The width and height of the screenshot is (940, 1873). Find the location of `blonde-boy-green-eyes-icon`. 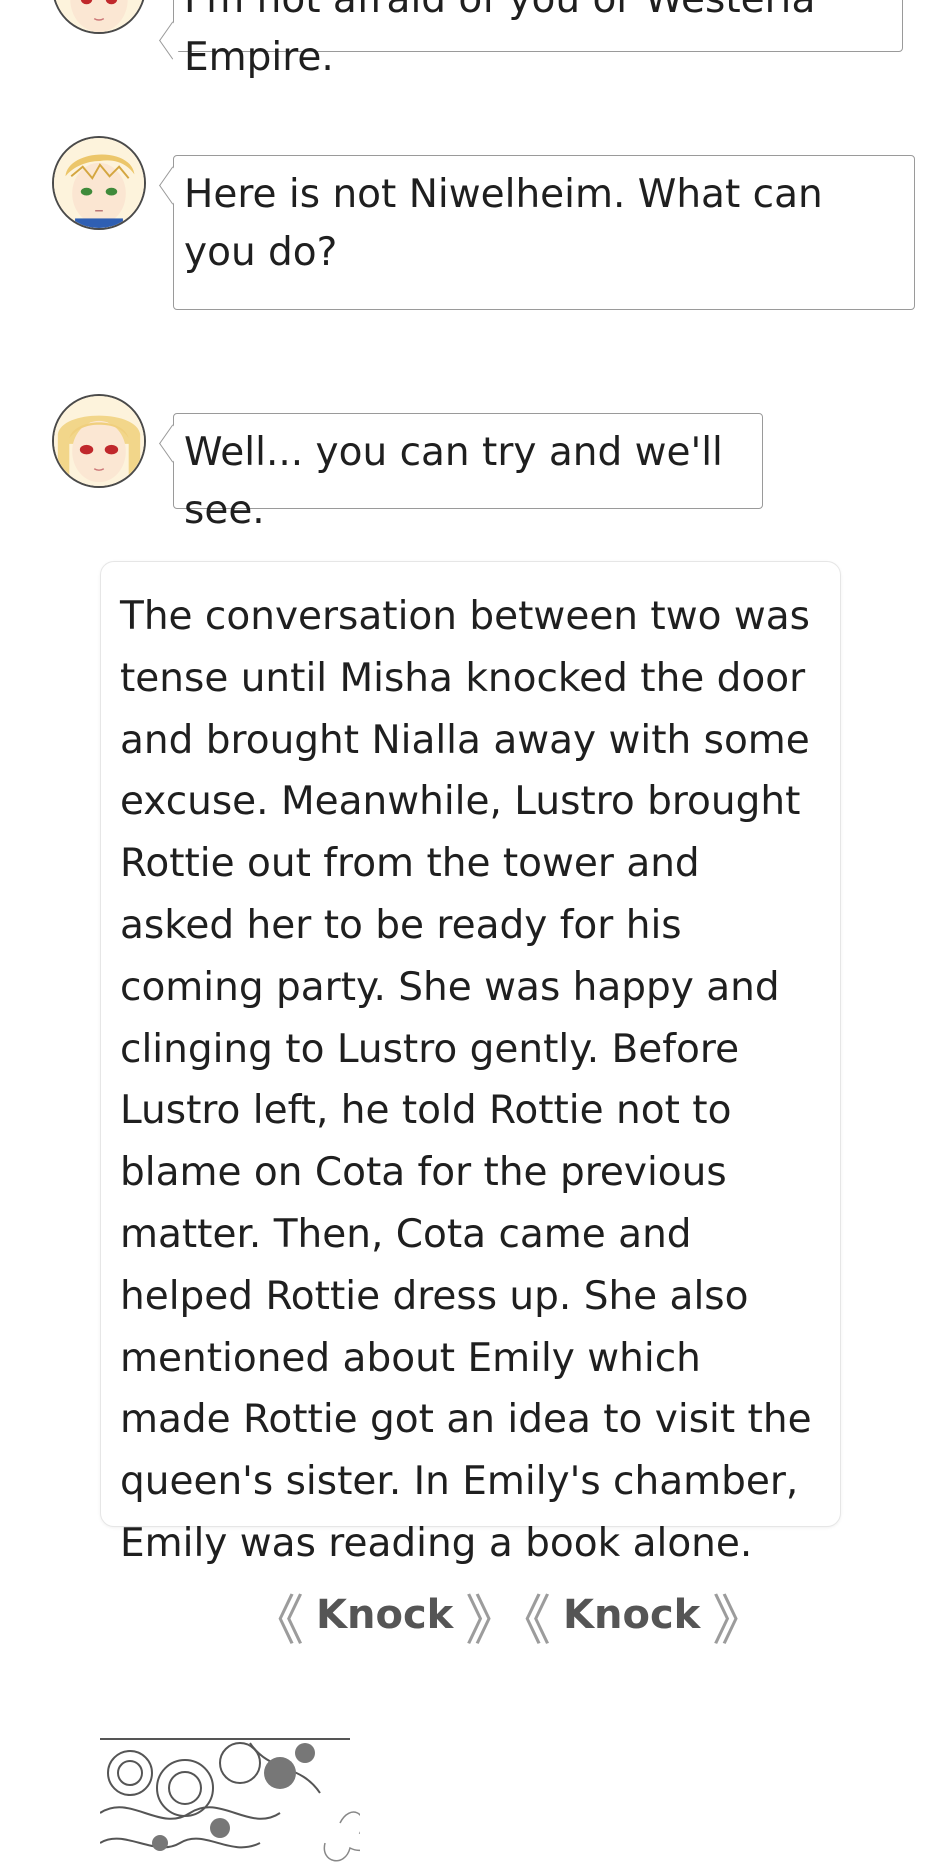

blonde-boy-green-eyes-icon is located at coordinates (99, 183).